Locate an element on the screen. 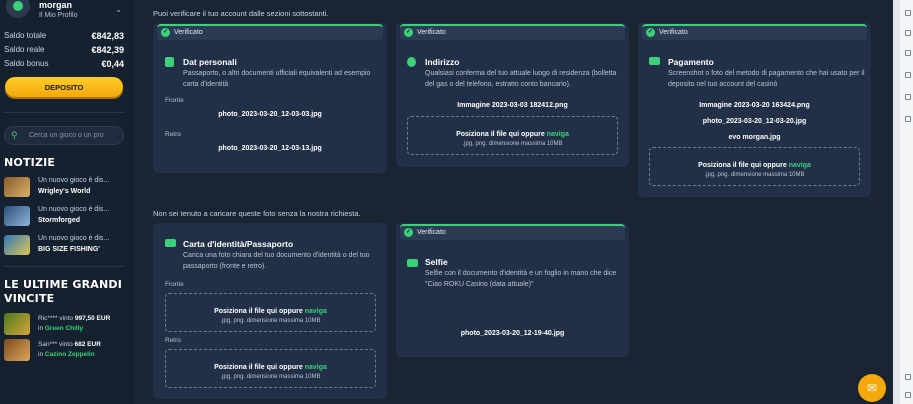  chat-button: ✉ is located at coordinates (872, 388).